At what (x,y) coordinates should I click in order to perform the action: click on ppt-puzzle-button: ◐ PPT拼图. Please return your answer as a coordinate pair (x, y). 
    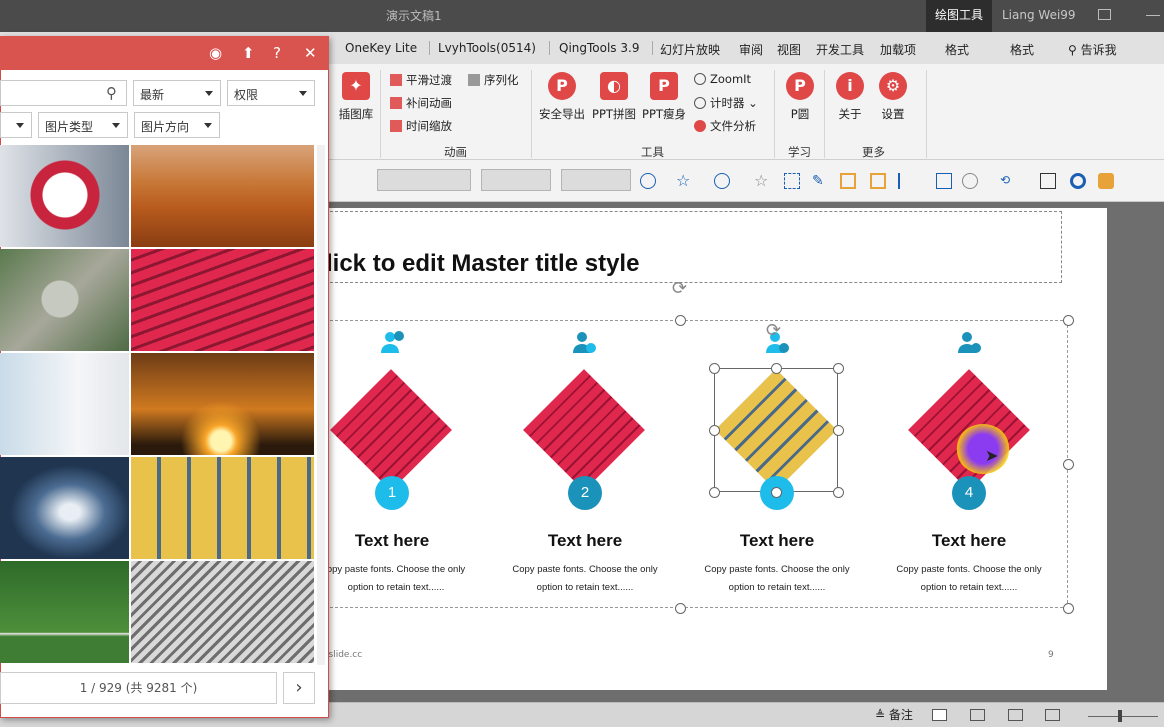
    Looking at the image, I should click on (614, 97).